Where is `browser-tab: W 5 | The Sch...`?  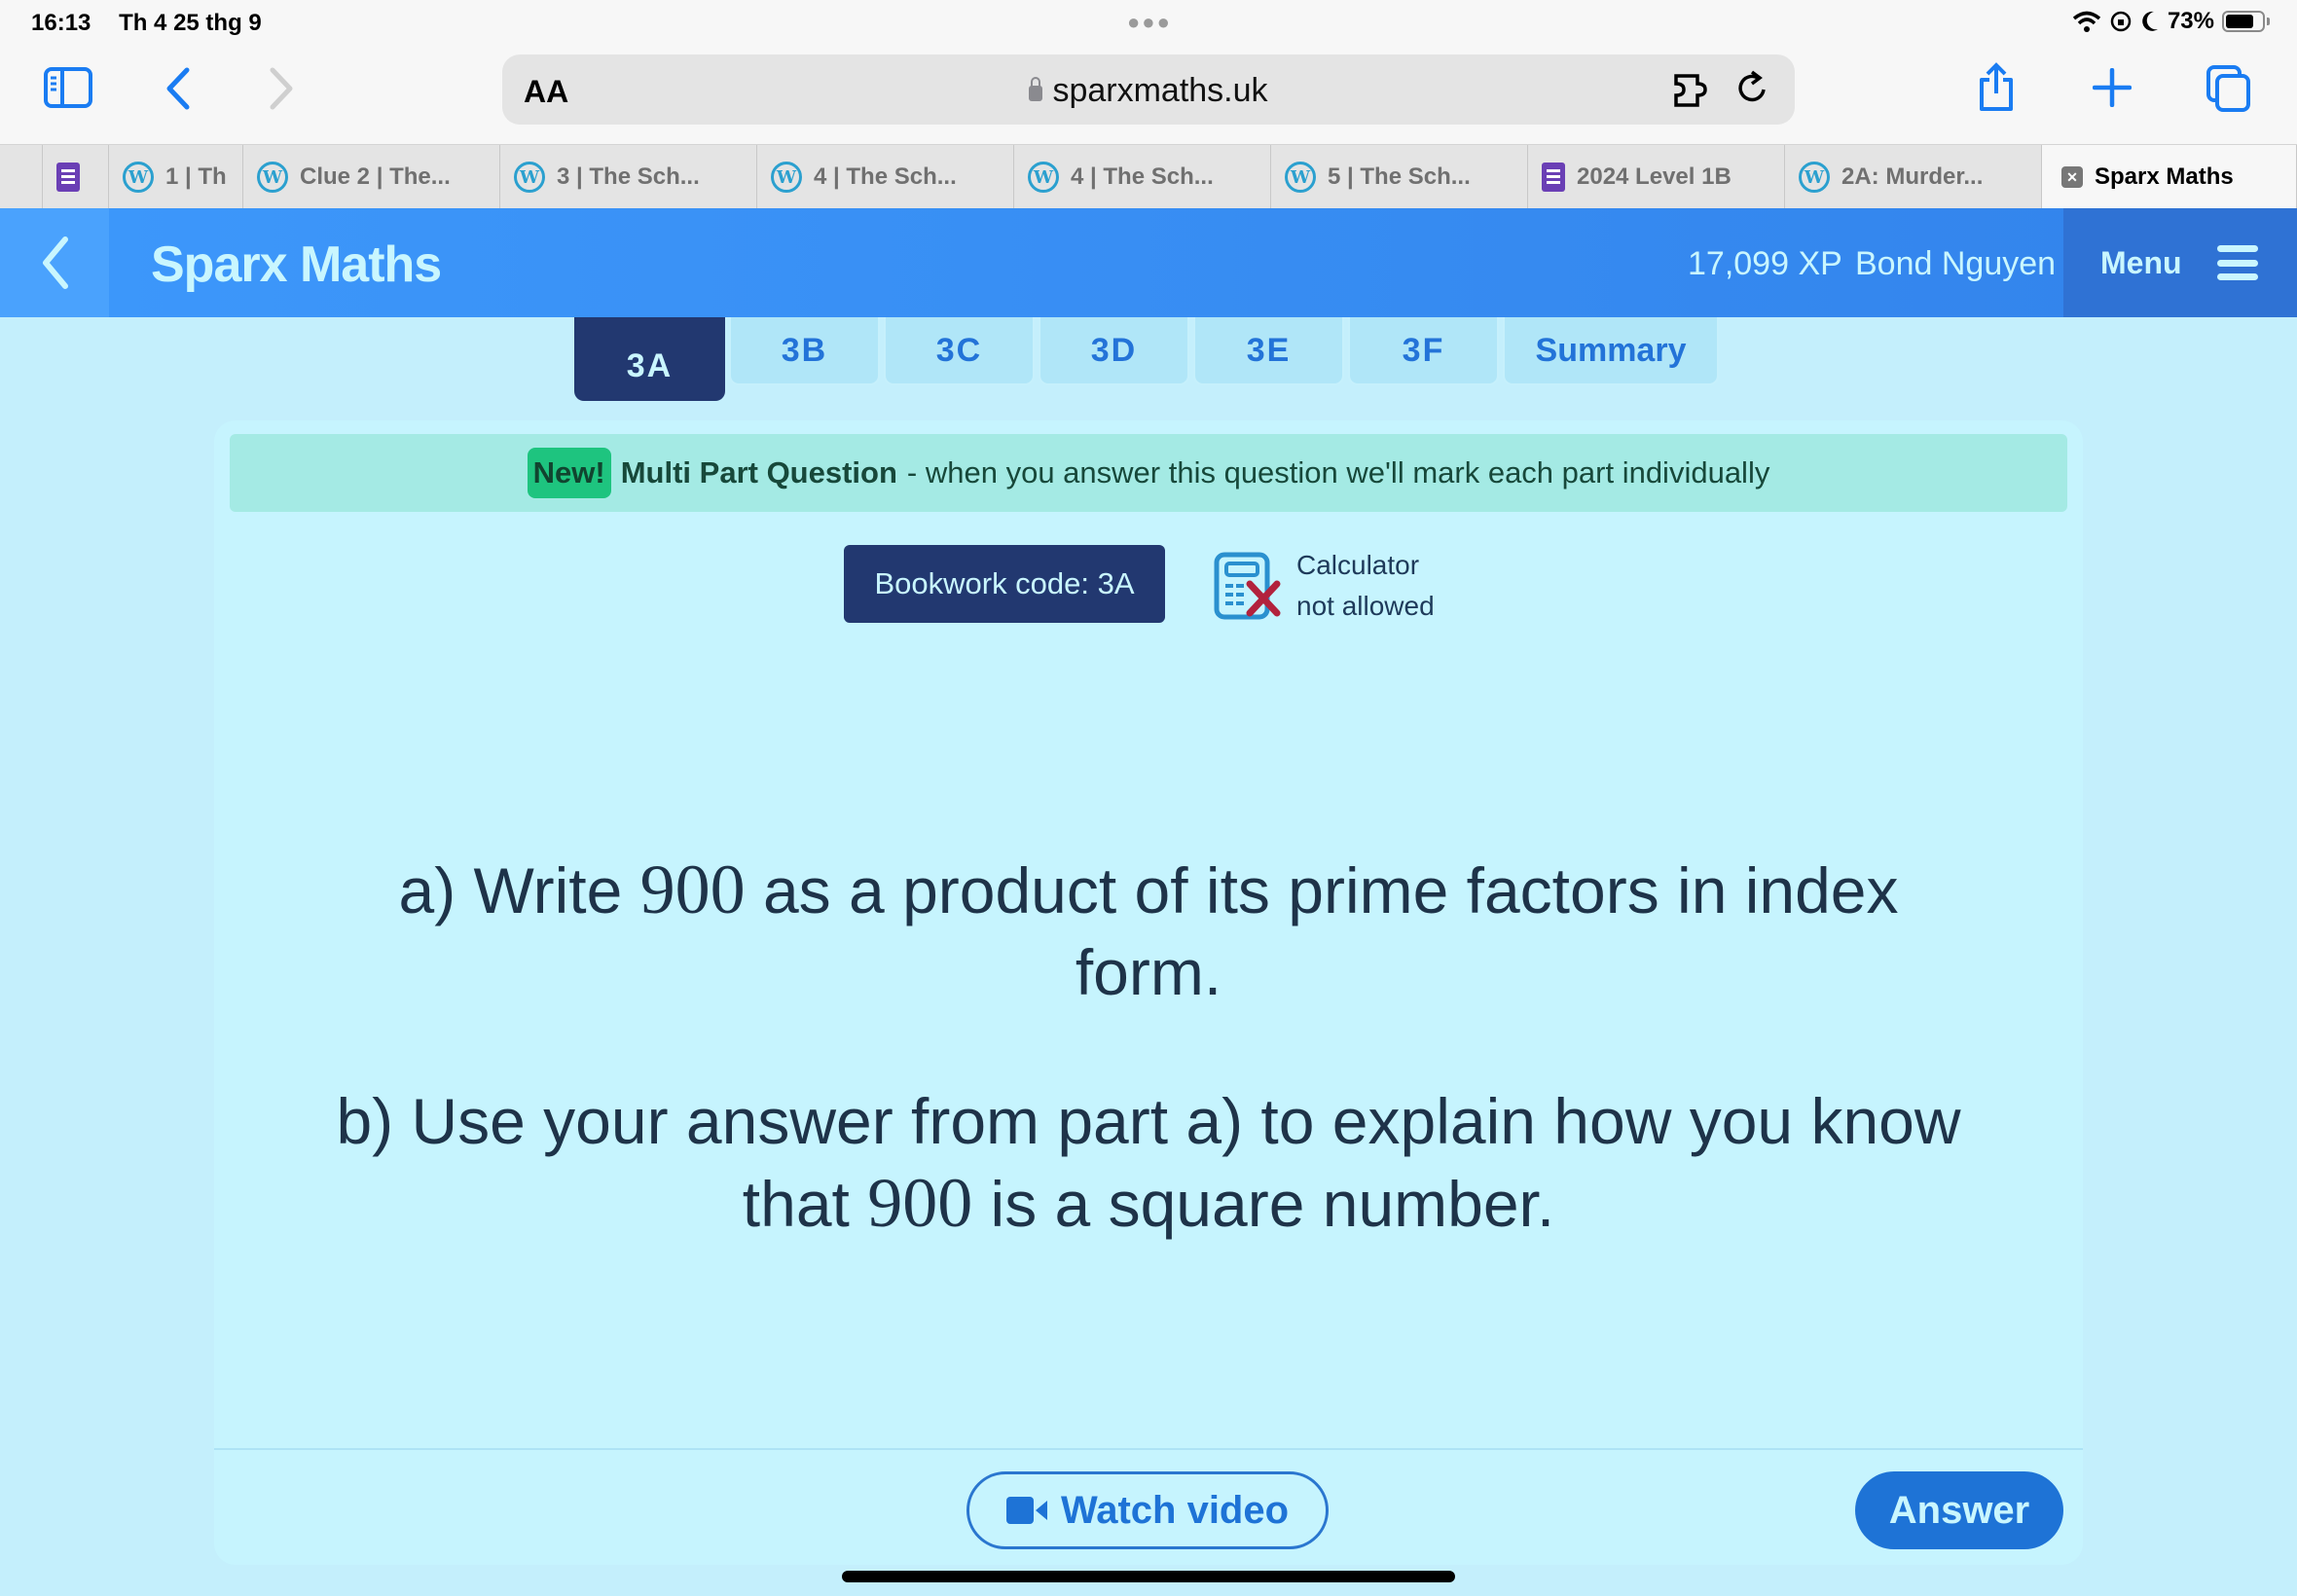
browser-tab: W 5 | The Sch... is located at coordinates (1399, 177).